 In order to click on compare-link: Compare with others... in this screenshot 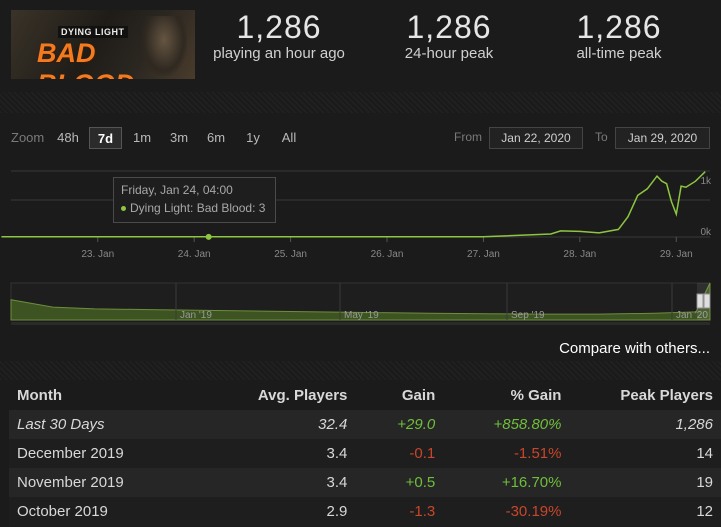, I will do `click(634, 348)`.